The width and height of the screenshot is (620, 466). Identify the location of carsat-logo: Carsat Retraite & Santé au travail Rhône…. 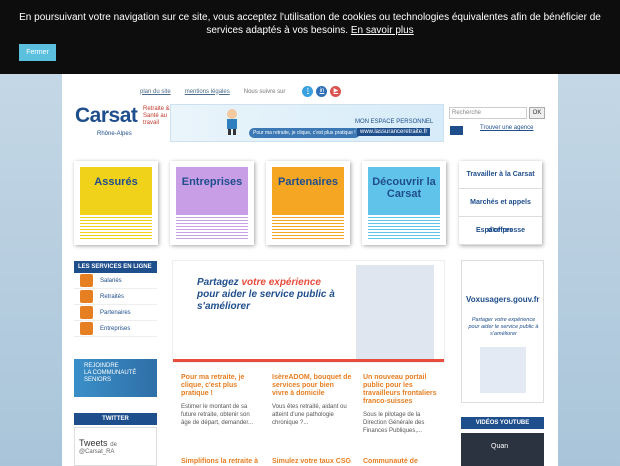
(122, 120).